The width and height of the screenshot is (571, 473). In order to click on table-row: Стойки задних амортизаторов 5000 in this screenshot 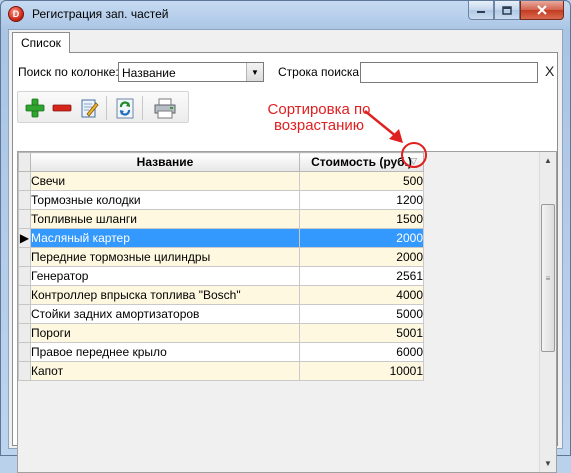, I will do `click(221, 314)`.